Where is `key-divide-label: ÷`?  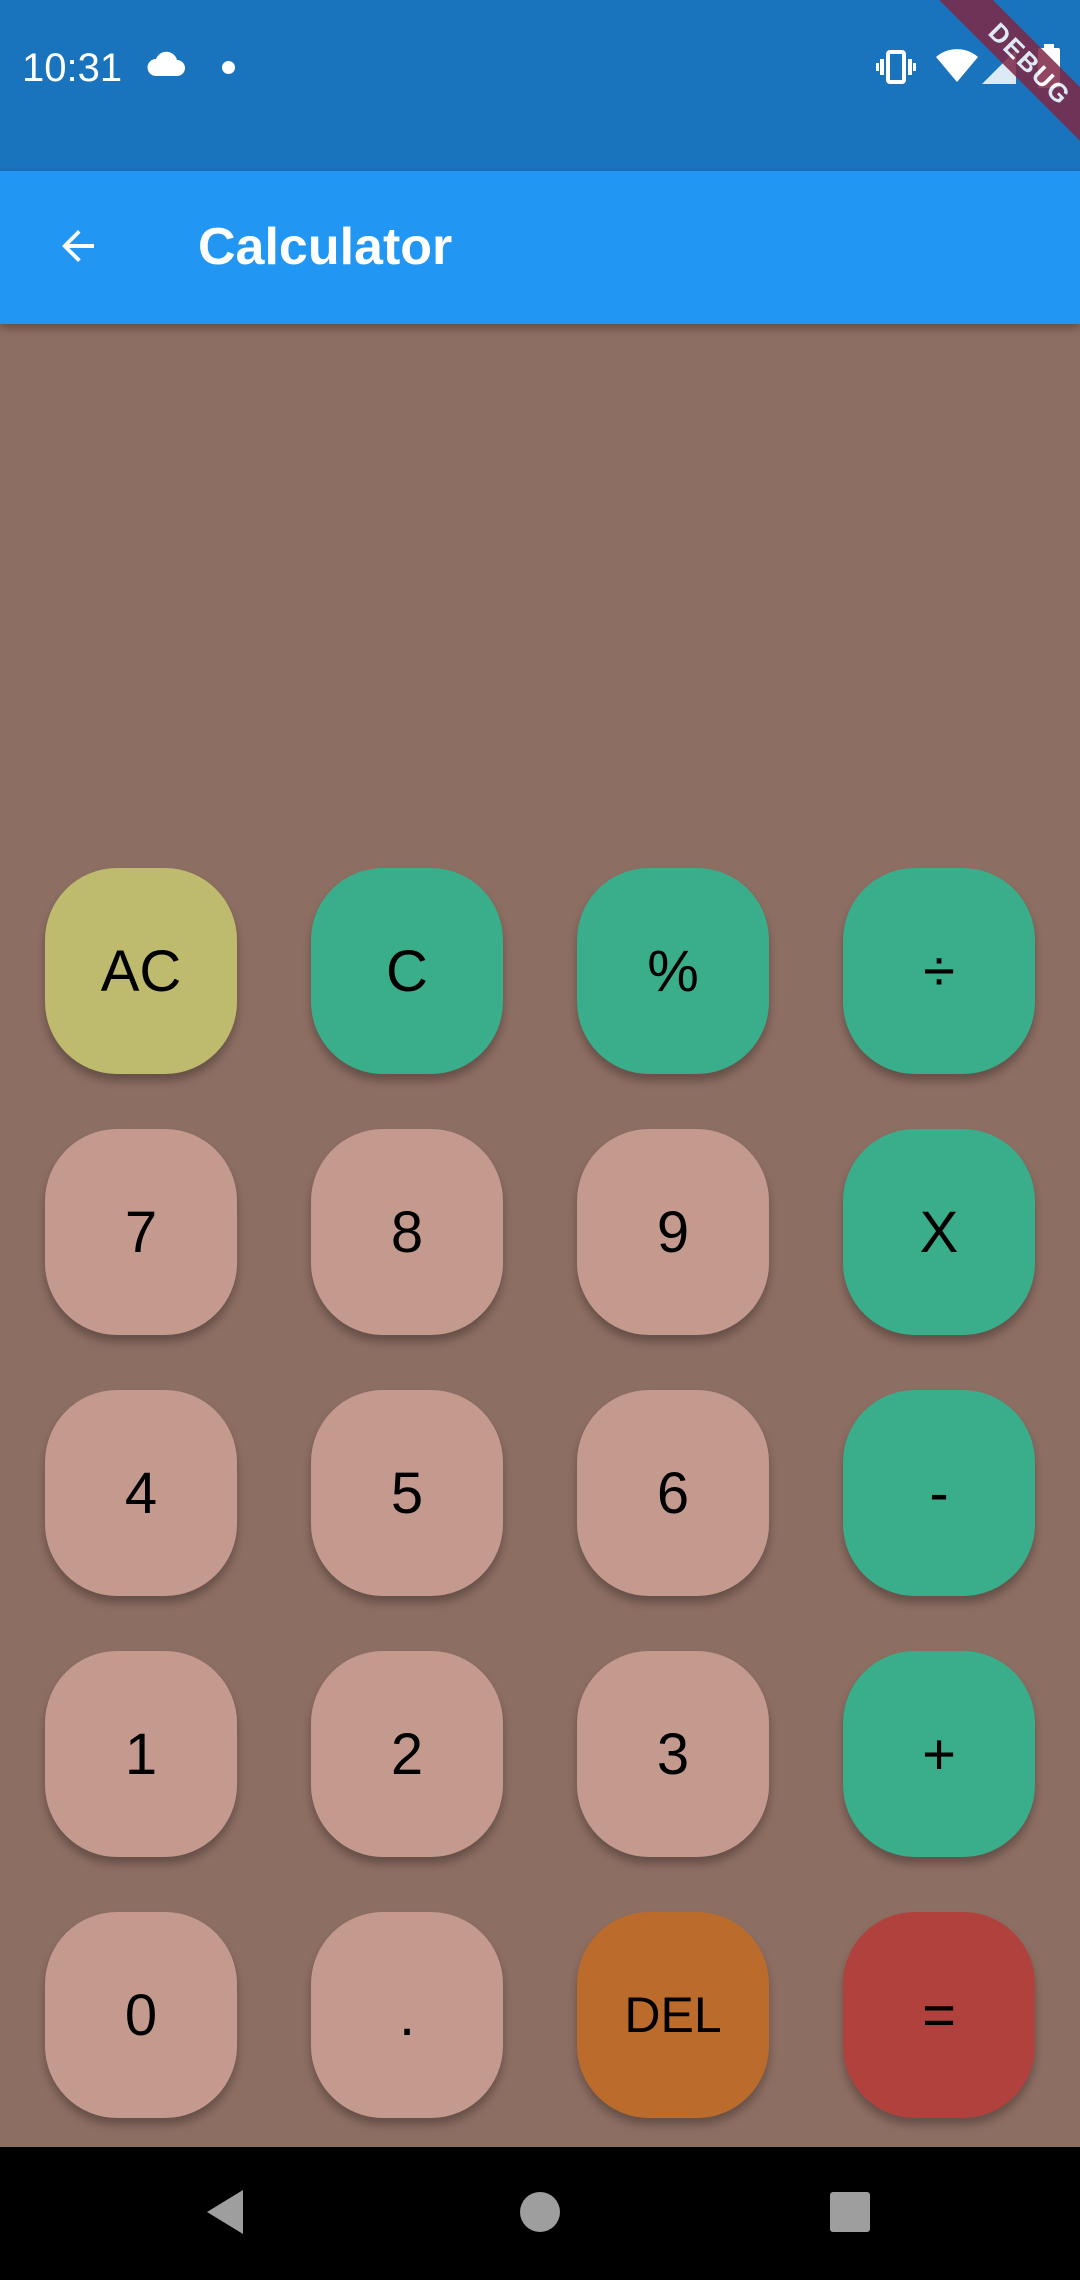 key-divide-label: ÷ is located at coordinates (939, 971).